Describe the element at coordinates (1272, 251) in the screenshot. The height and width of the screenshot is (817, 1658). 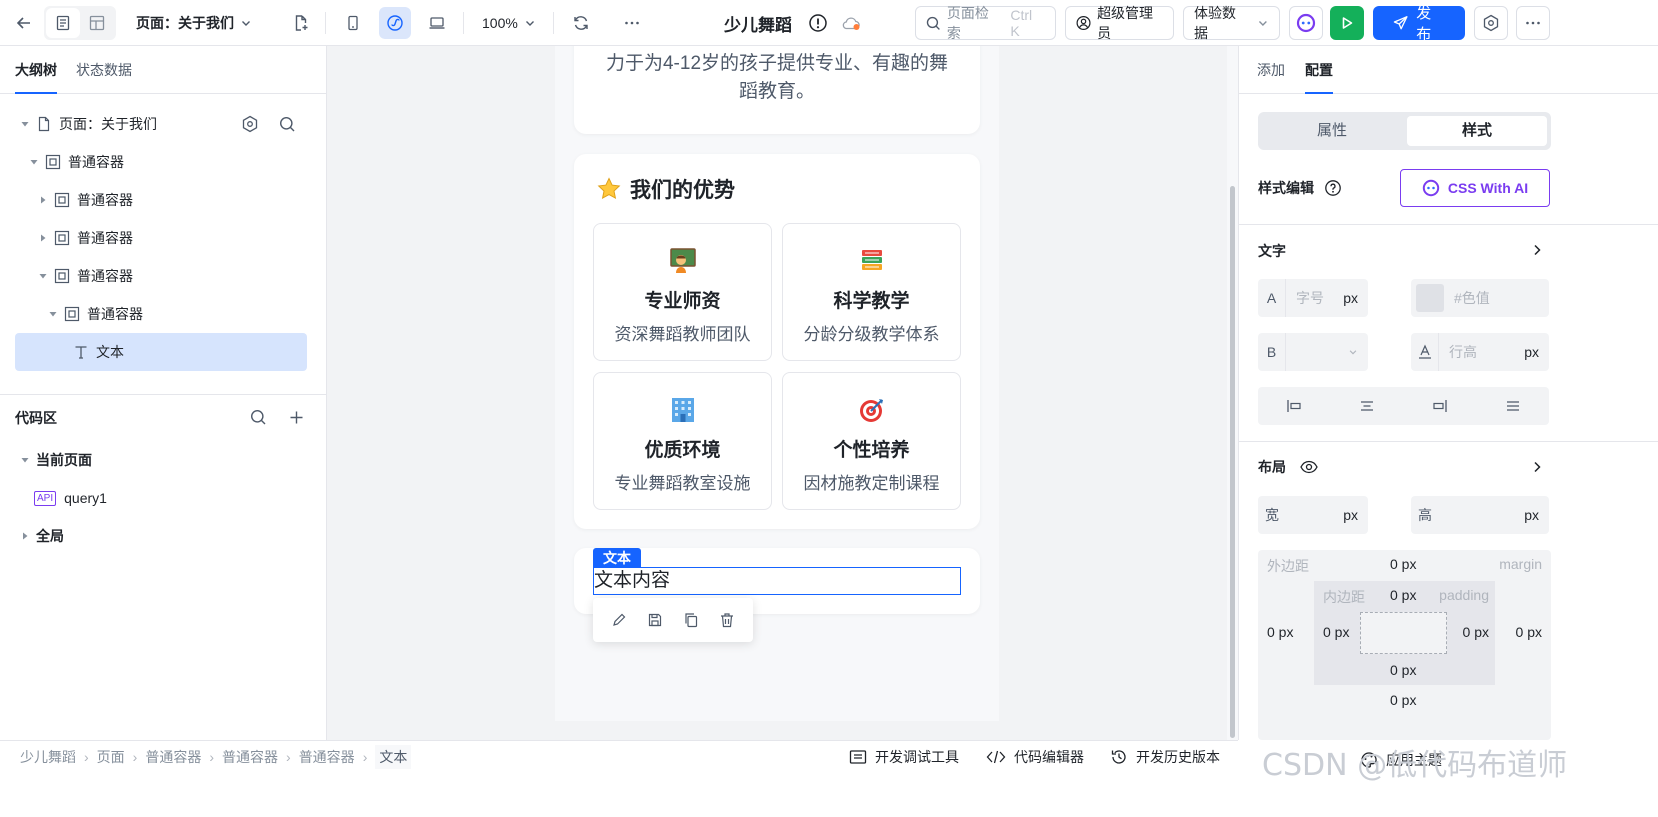
I see `text-section-header: 文字` at that location.